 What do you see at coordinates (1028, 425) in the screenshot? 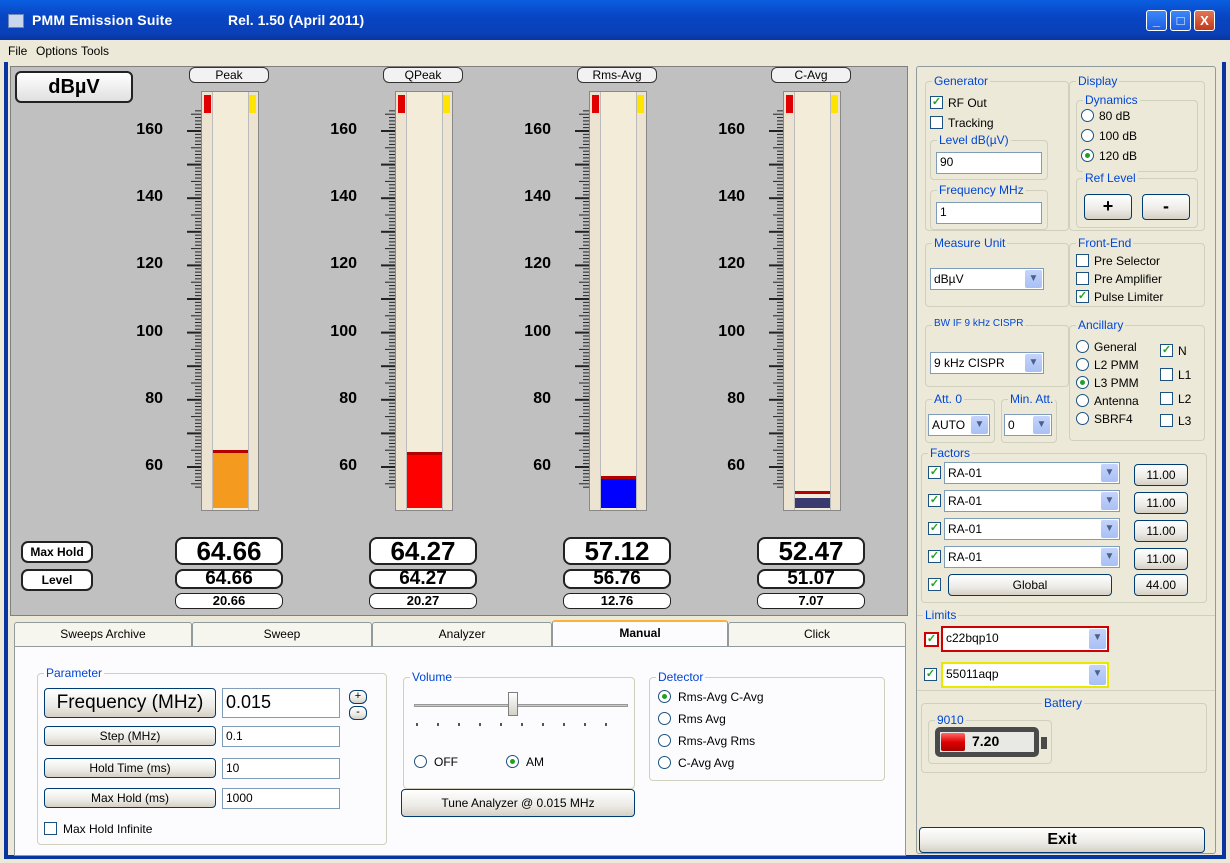
I see `min-att-select: 0 ▼` at bounding box center [1028, 425].